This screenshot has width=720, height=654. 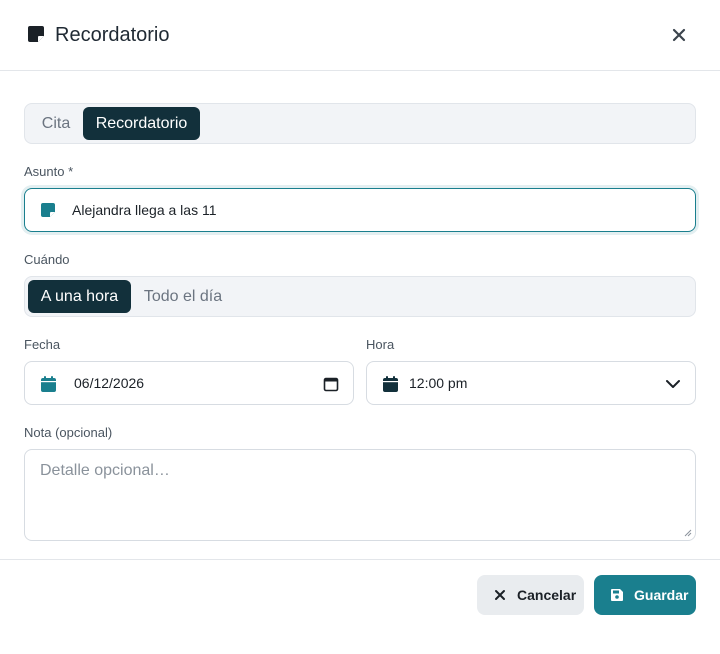 I want to click on subject-input: Alejandra llega a las 11, so click(x=360, y=210).